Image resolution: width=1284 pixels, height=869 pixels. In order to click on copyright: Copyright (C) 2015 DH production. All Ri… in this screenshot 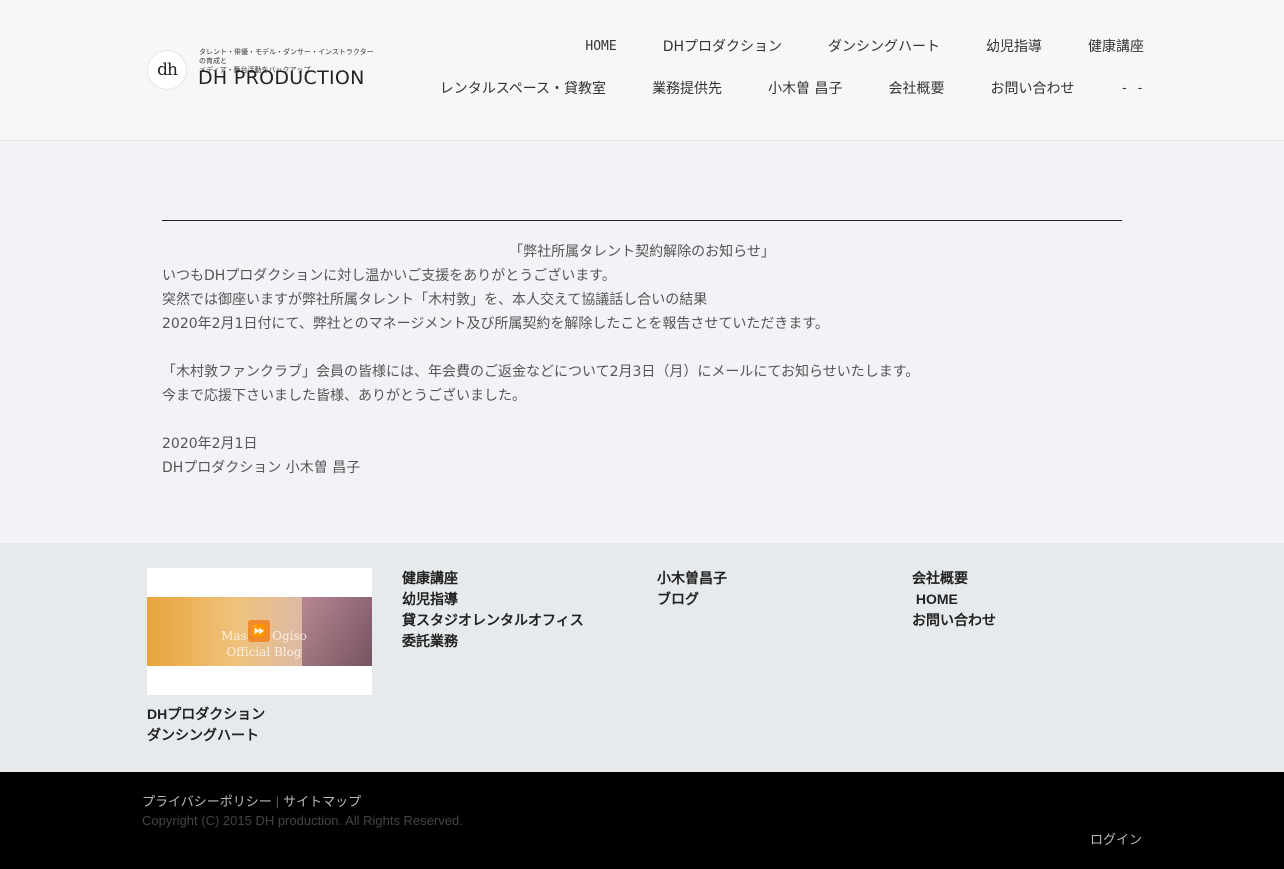, I will do `click(302, 820)`.